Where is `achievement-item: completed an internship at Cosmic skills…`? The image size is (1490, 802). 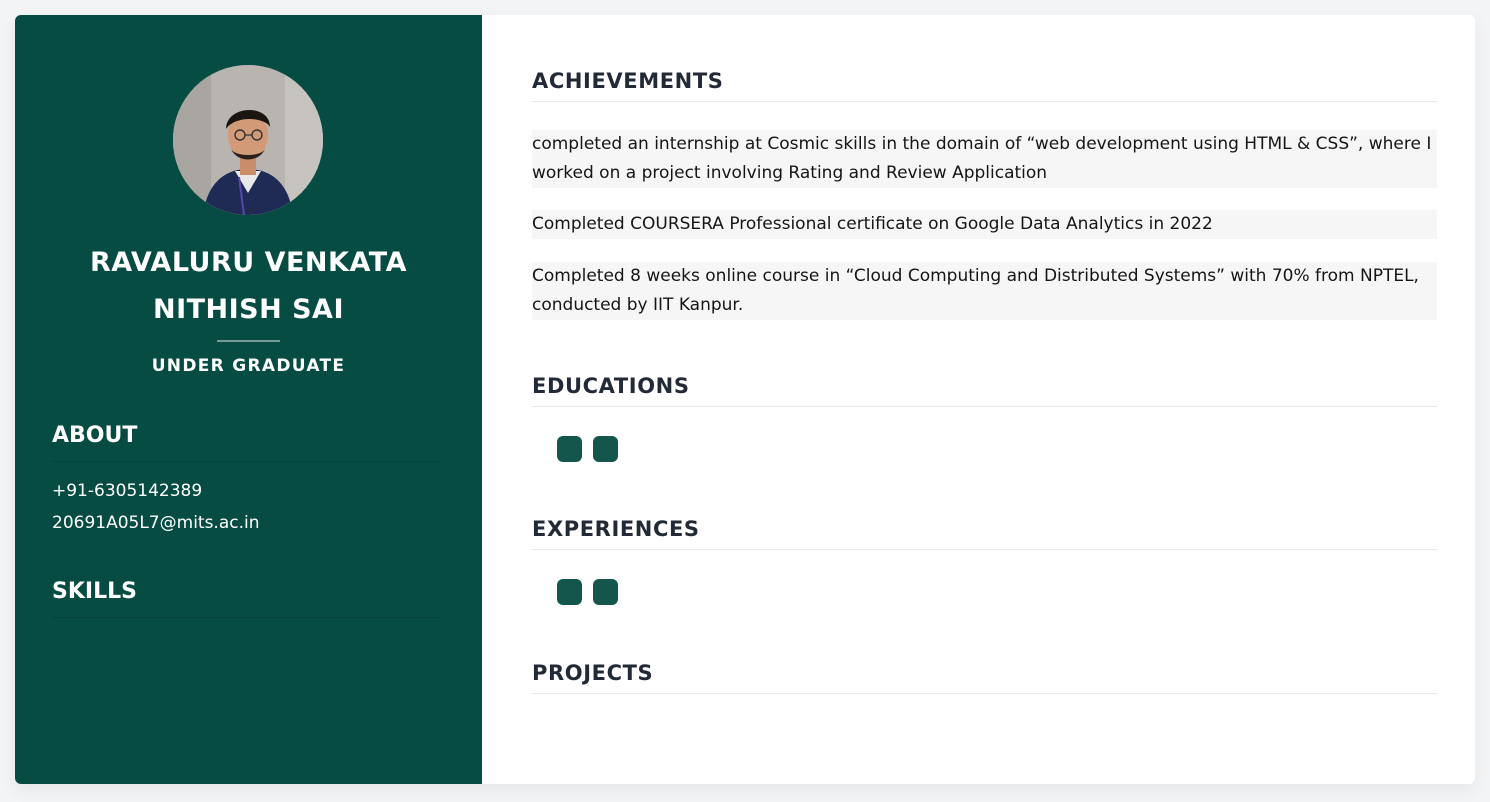
achievement-item: completed an internship at Cosmic skills… is located at coordinates (984, 159).